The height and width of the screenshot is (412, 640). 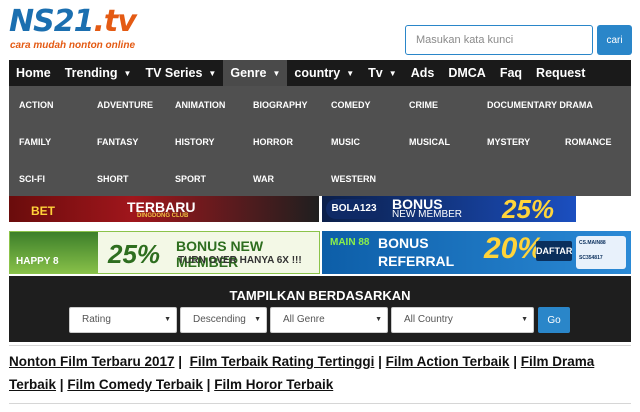 I want to click on genre-item: FAMILY, so click(x=35, y=142).